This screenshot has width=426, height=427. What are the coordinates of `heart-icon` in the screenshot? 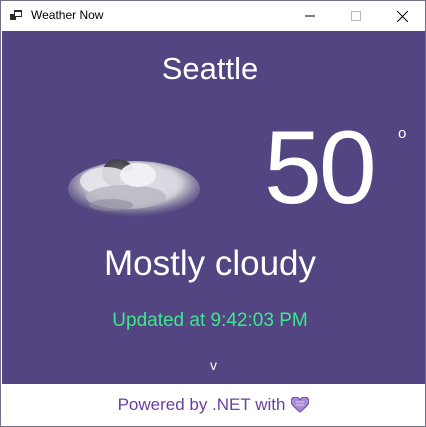 It's located at (300, 405).